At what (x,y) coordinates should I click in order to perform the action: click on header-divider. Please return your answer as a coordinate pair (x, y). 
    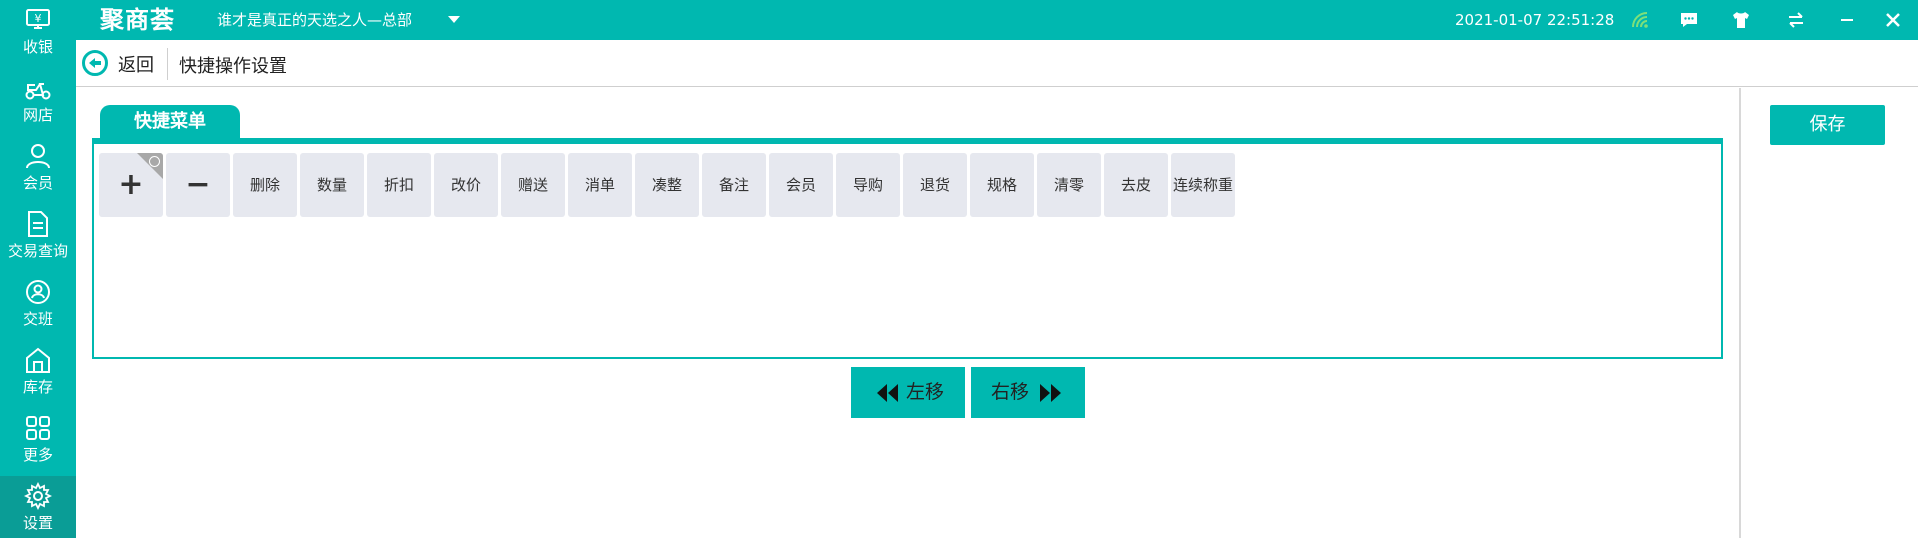
    Looking at the image, I should click on (167, 64).